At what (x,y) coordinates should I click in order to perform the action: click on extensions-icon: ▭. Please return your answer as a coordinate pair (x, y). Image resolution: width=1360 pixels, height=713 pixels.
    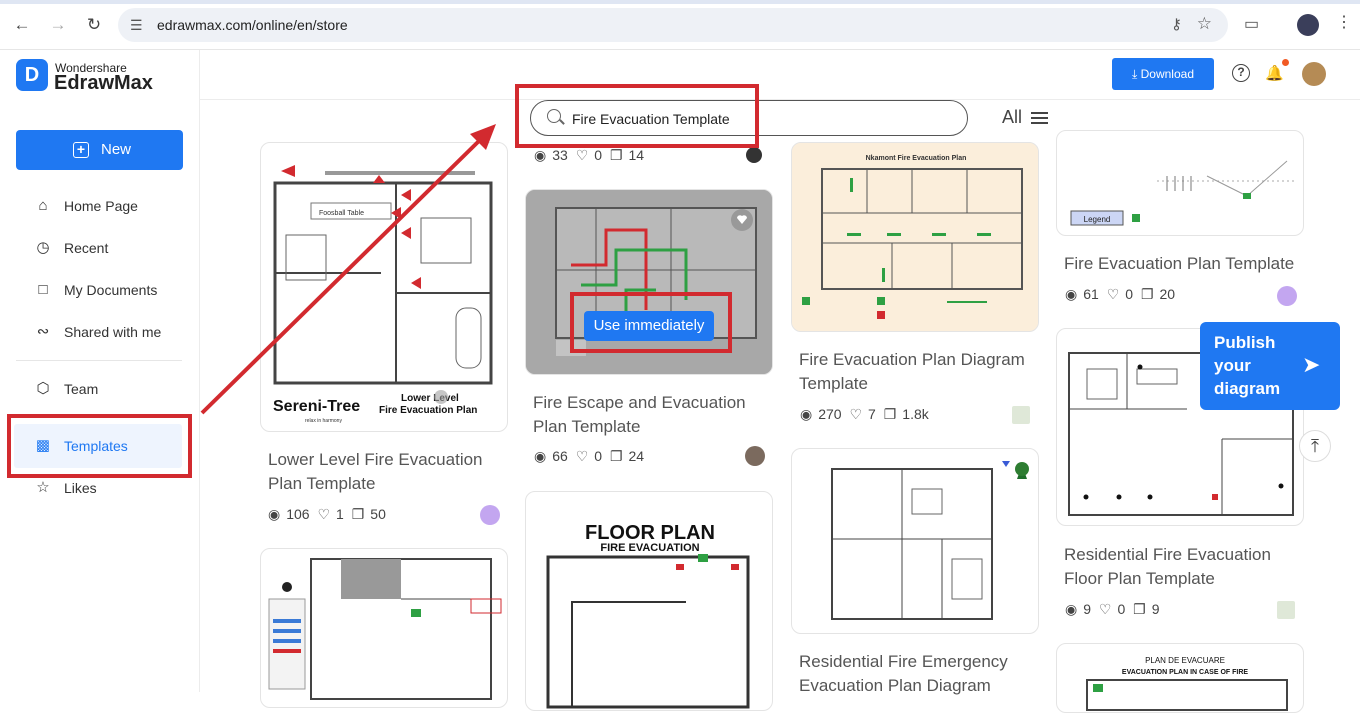
    Looking at the image, I should click on (1251, 24).